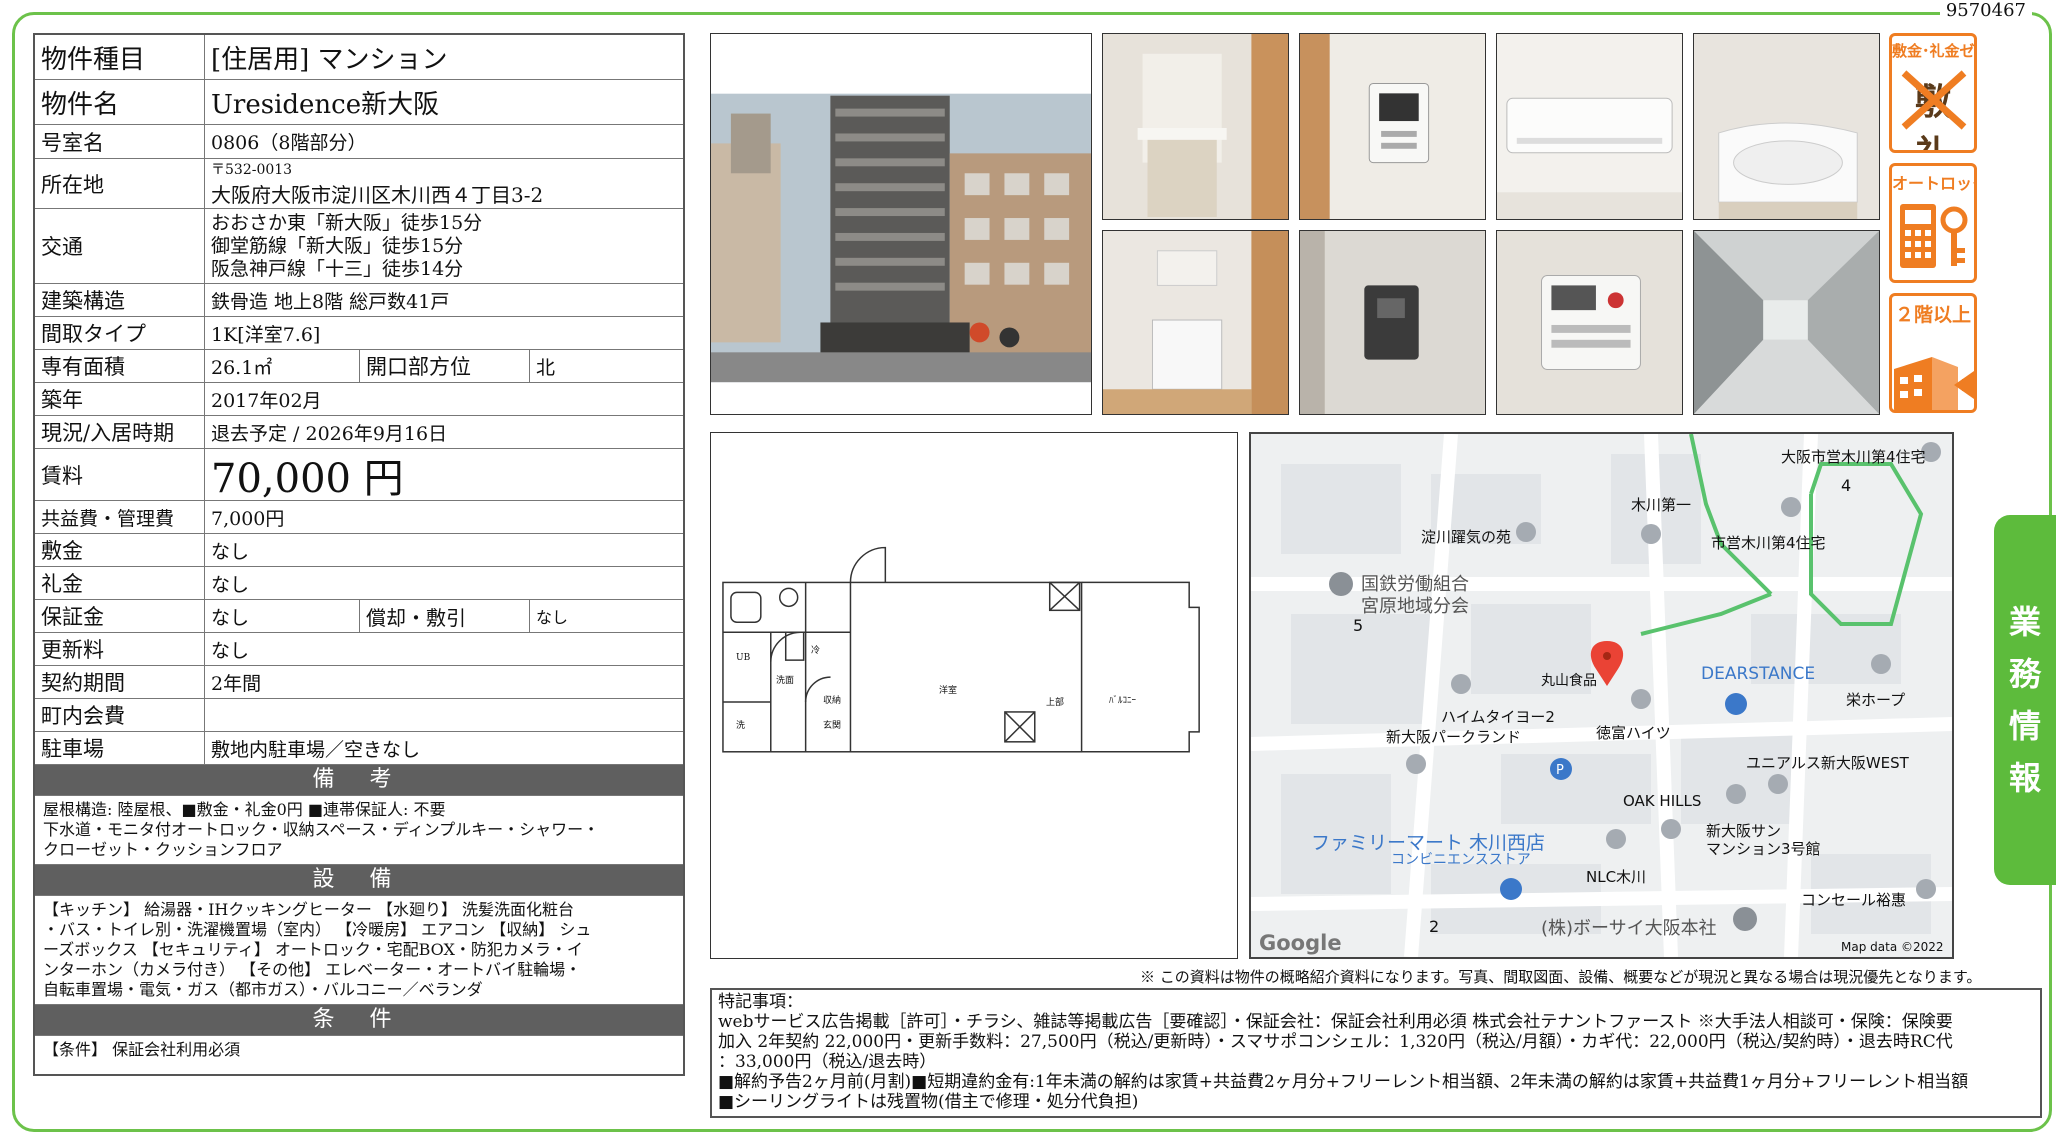 The width and height of the screenshot is (2056, 1132). What do you see at coordinates (816, 651) in the screenshot?
I see `fp-label: 冷` at bounding box center [816, 651].